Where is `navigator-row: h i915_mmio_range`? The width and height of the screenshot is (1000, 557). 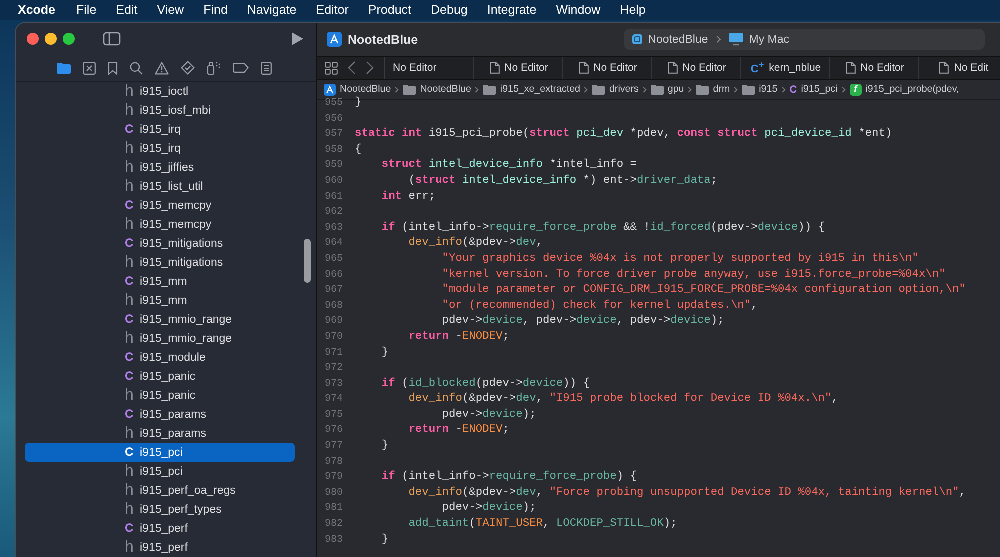 navigator-row: h i915_mmio_range is located at coordinates (160, 338).